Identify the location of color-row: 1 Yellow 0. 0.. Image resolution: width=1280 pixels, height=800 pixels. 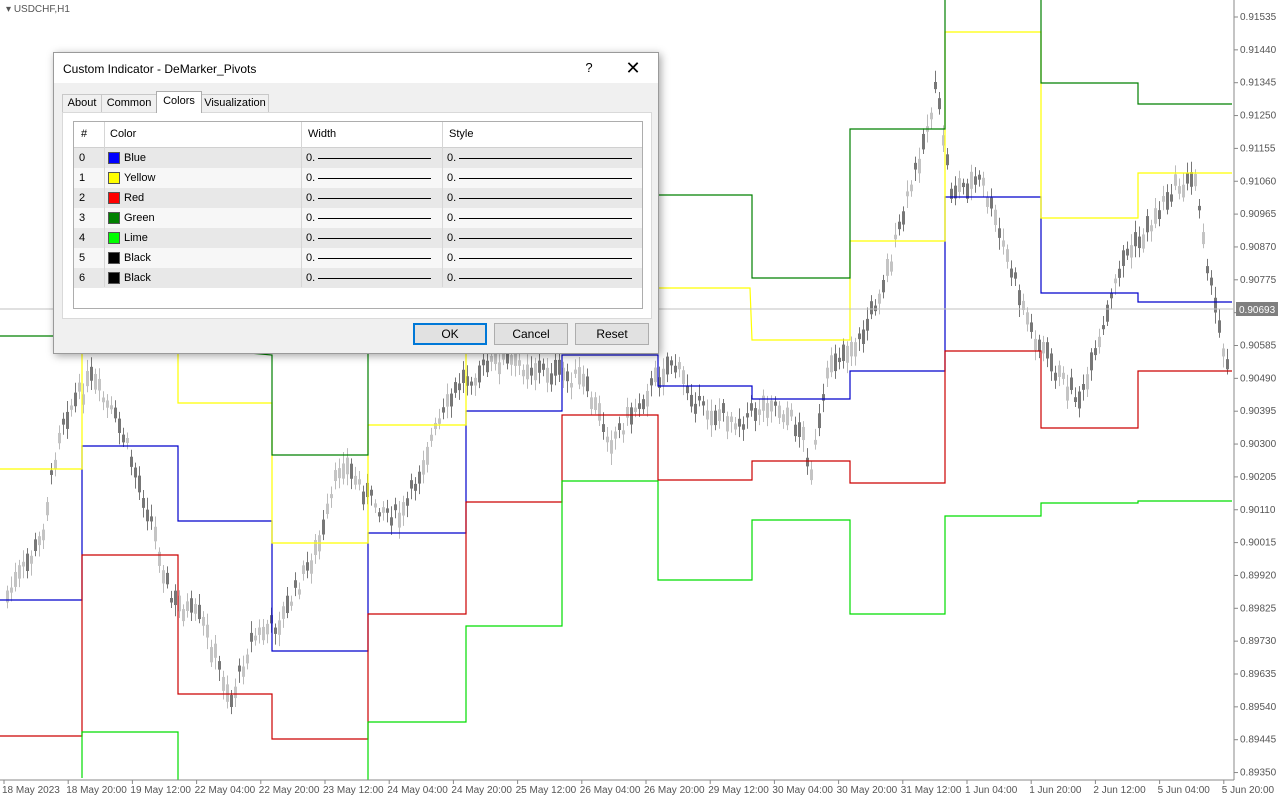
(358, 178).